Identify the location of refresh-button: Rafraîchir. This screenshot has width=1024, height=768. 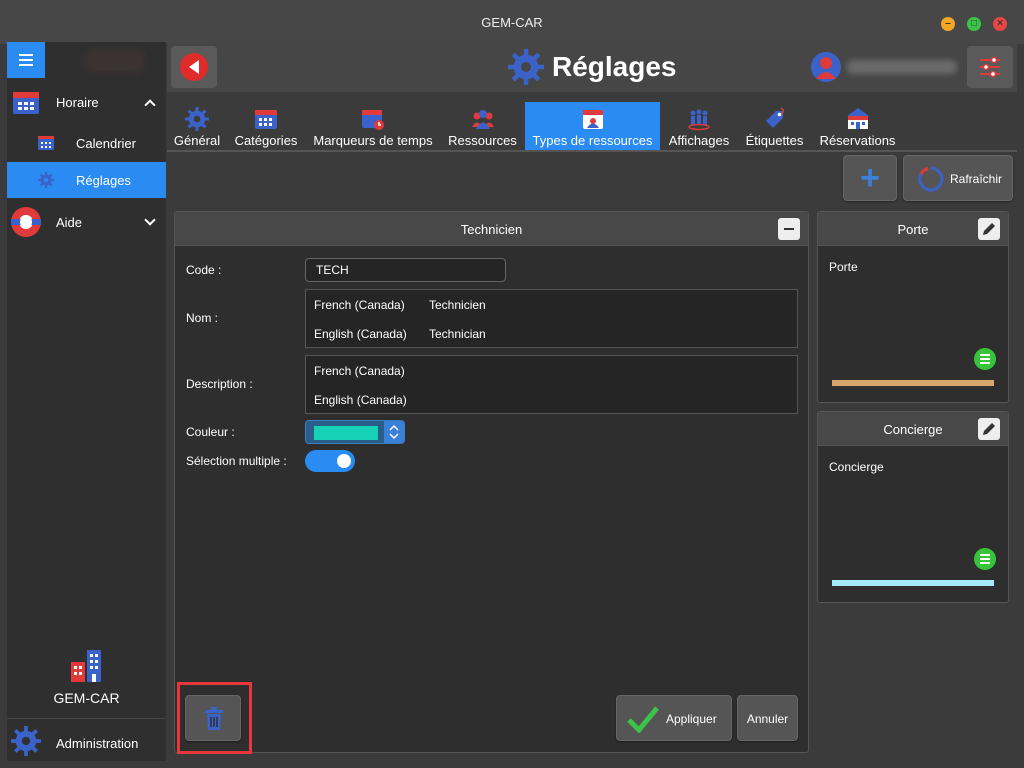
(958, 178).